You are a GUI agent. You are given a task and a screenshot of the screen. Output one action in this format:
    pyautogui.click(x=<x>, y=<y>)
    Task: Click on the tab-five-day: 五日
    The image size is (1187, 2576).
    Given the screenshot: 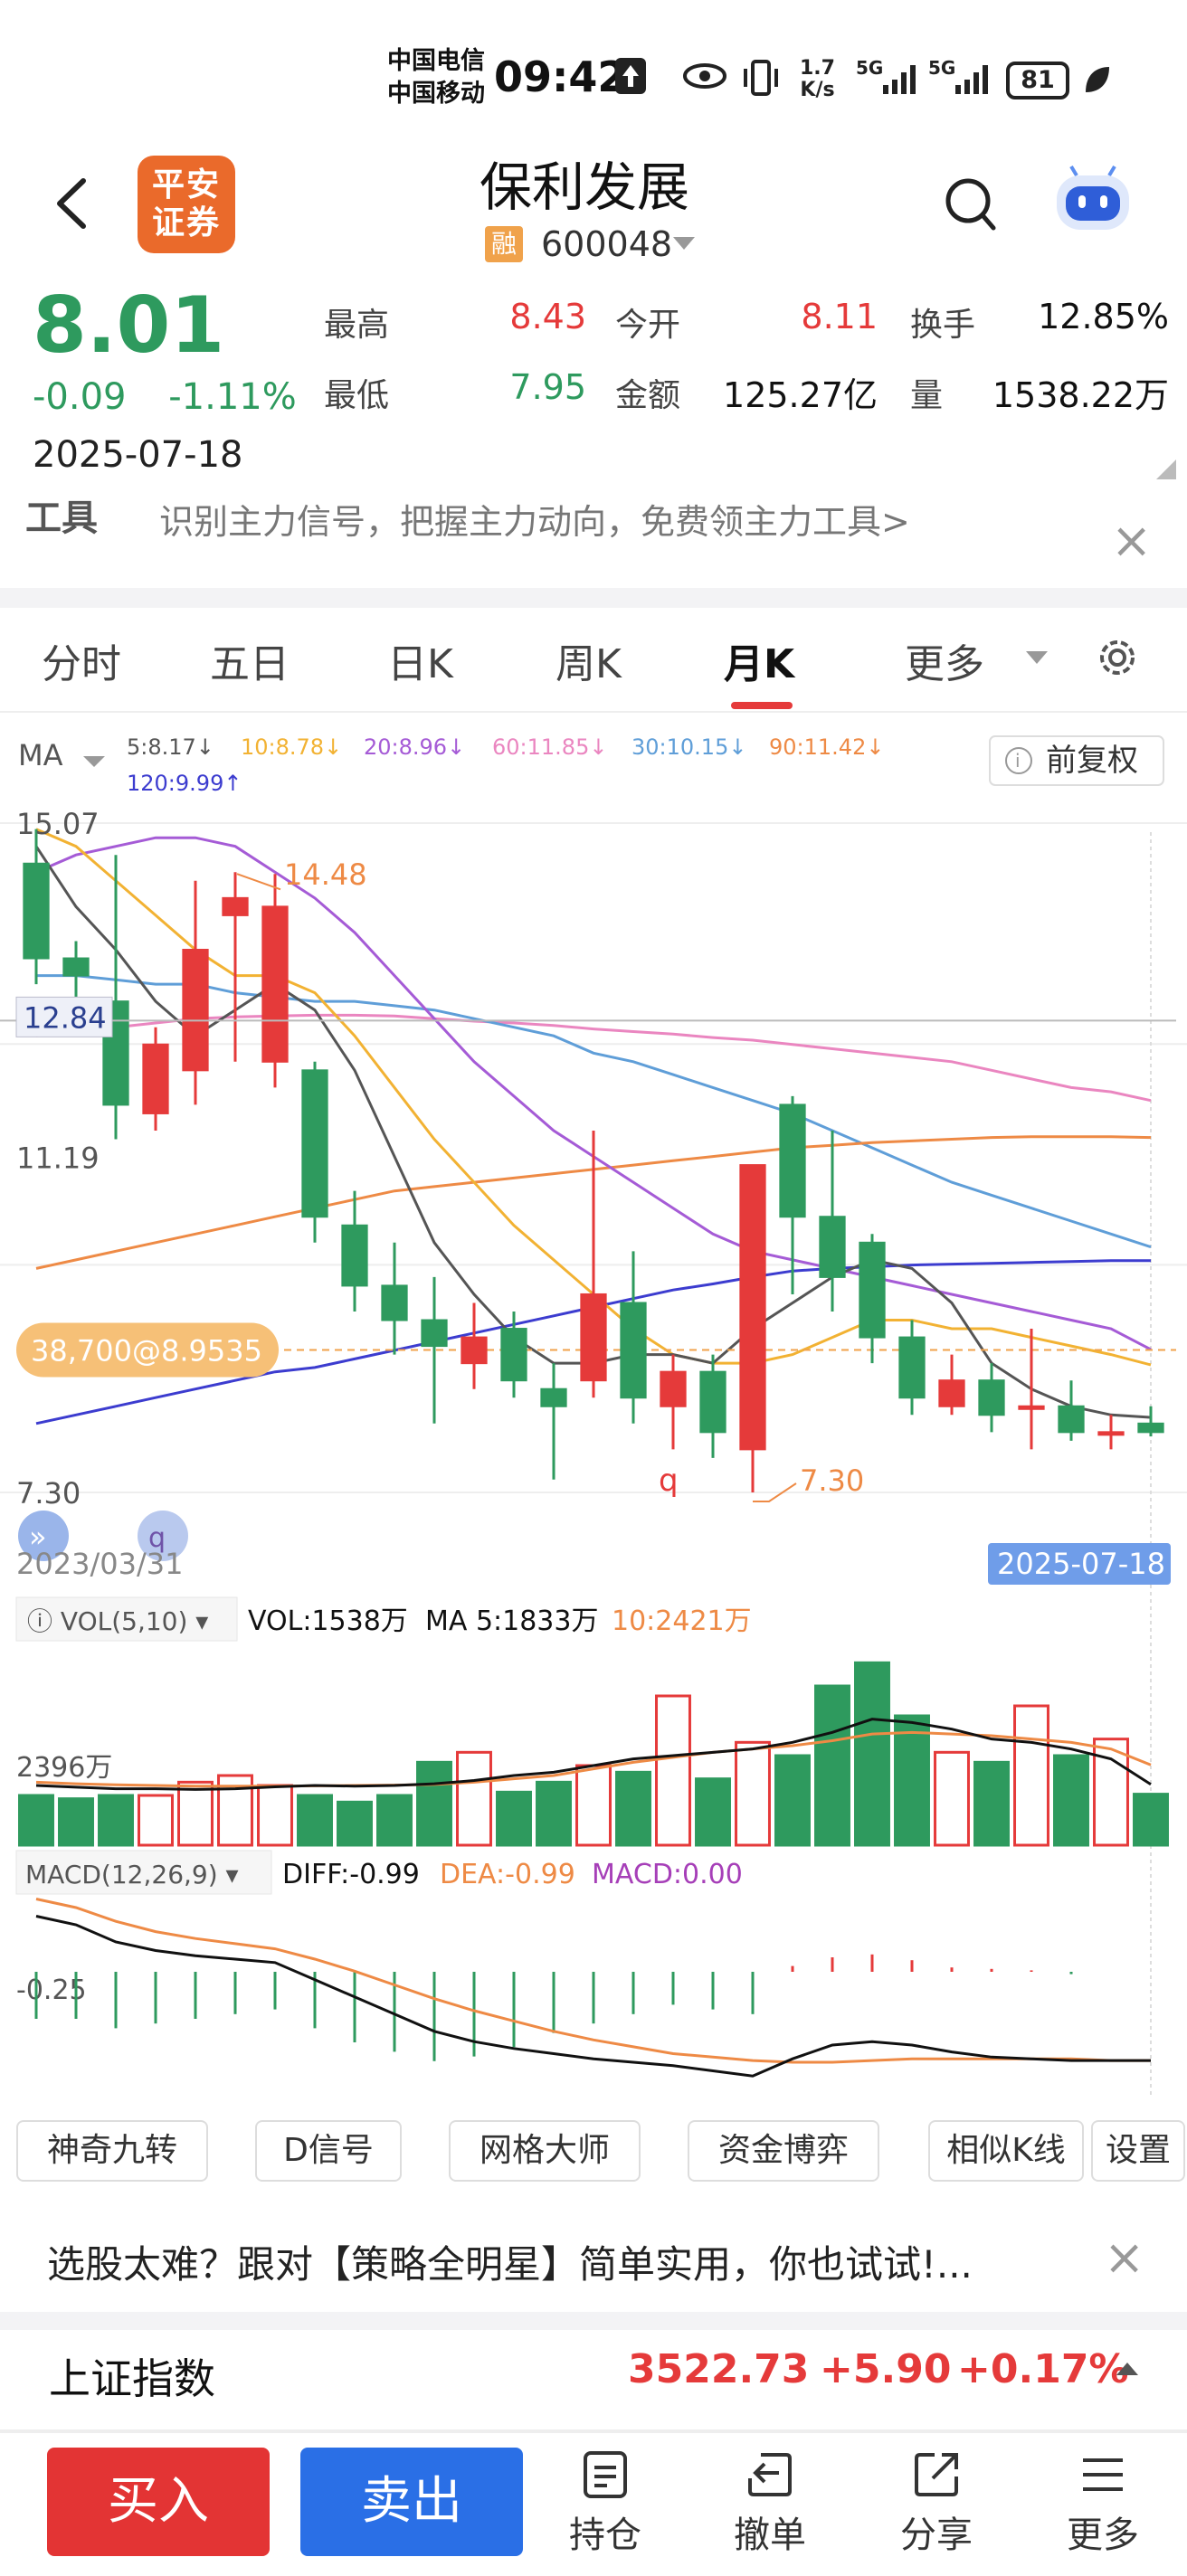 What is the action you would take?
    pyautogui.click(x=250, y=660)
    